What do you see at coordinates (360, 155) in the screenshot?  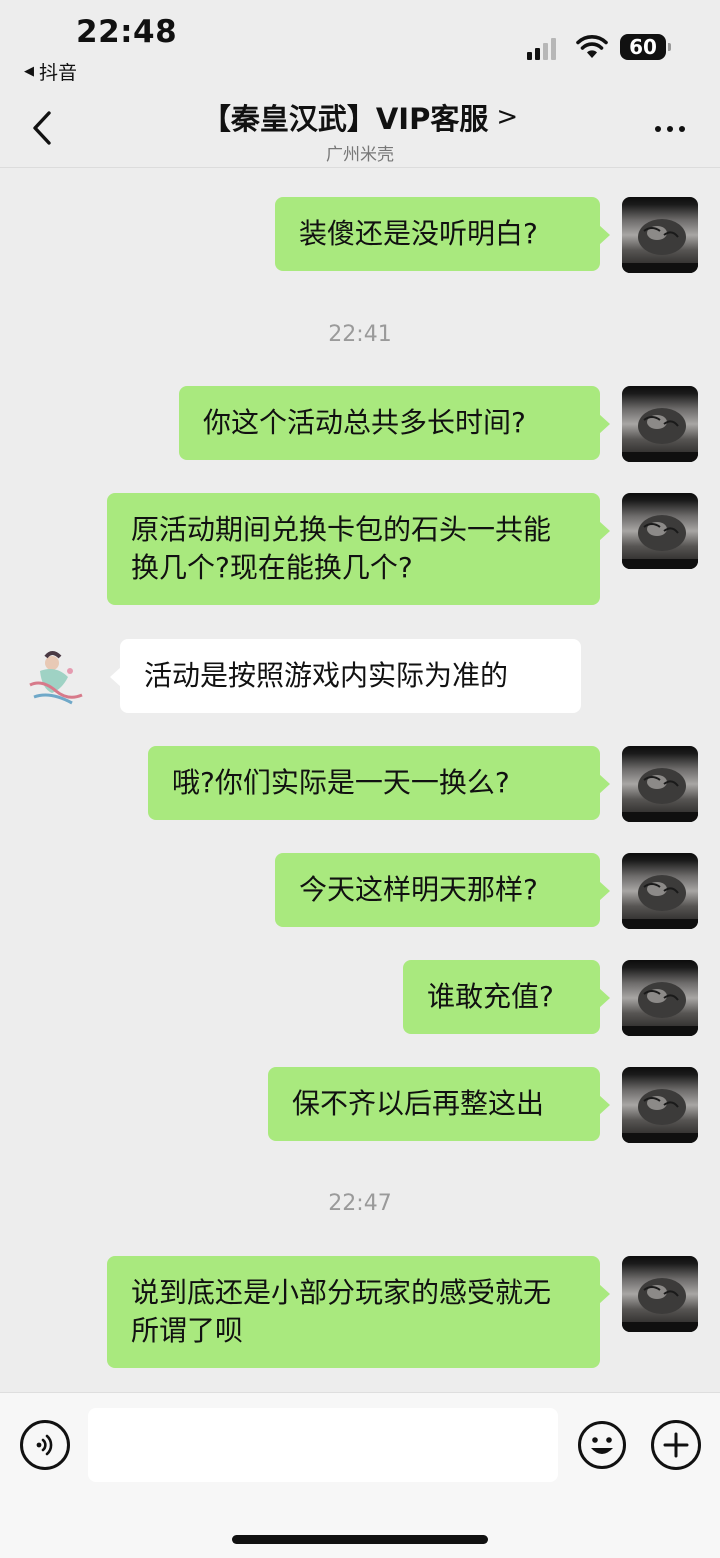 I see `chat-subtitle: 广州米壳` at bounding box center [360, 155].